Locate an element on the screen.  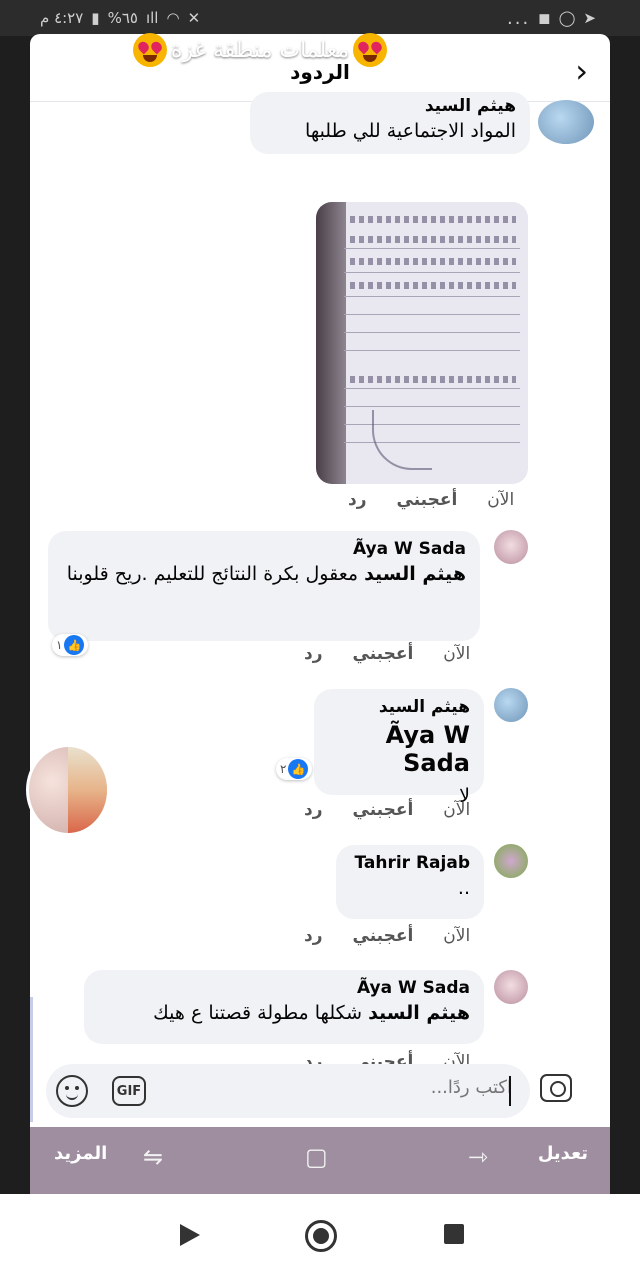
navigation-bar is located at coordinates (320, 1237).